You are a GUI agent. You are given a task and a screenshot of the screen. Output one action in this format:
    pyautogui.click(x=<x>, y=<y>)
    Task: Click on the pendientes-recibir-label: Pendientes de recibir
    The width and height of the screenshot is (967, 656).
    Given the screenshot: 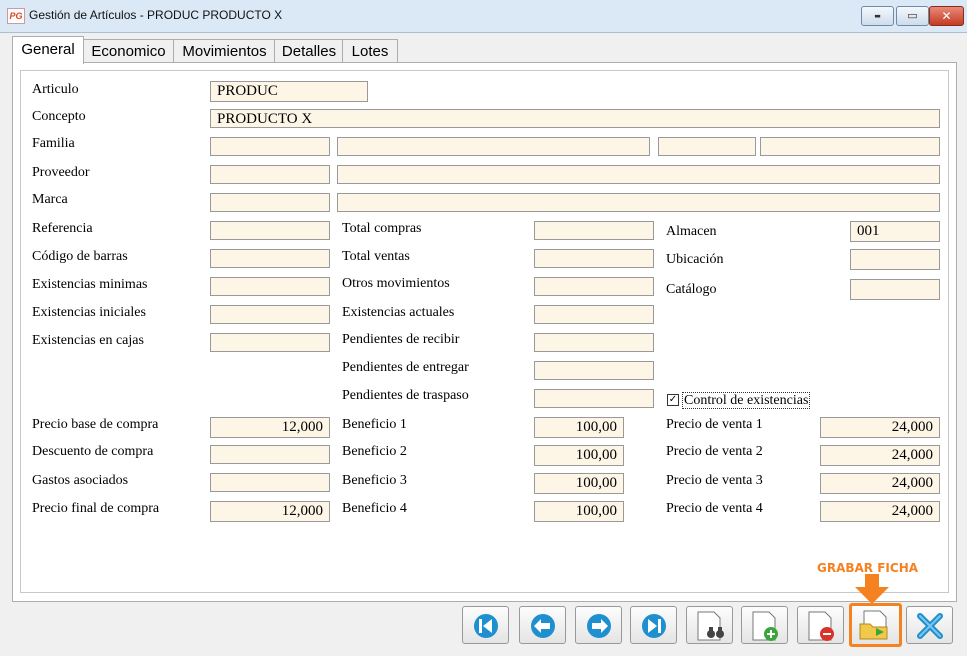 What is the action you would take?
    pyautogui.click(x=401, y=339)
    